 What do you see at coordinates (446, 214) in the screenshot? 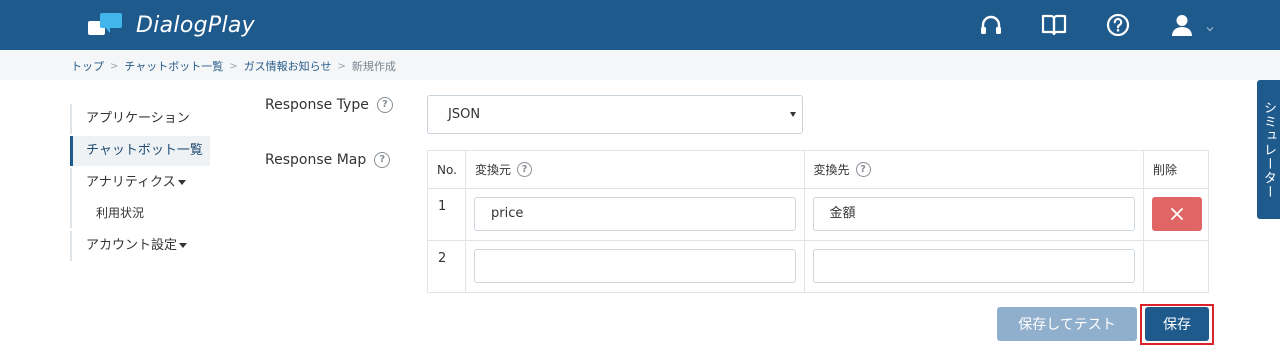
I see `row-number: 1` at bounding box center [446, 214].